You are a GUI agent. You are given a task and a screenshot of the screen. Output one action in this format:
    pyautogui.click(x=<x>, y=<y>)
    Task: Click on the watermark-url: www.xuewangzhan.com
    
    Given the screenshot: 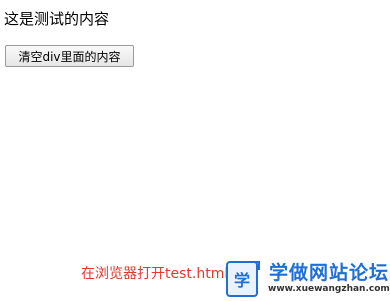 What is the action you would take?
    pyautogui.click(x=329, y=289)
    